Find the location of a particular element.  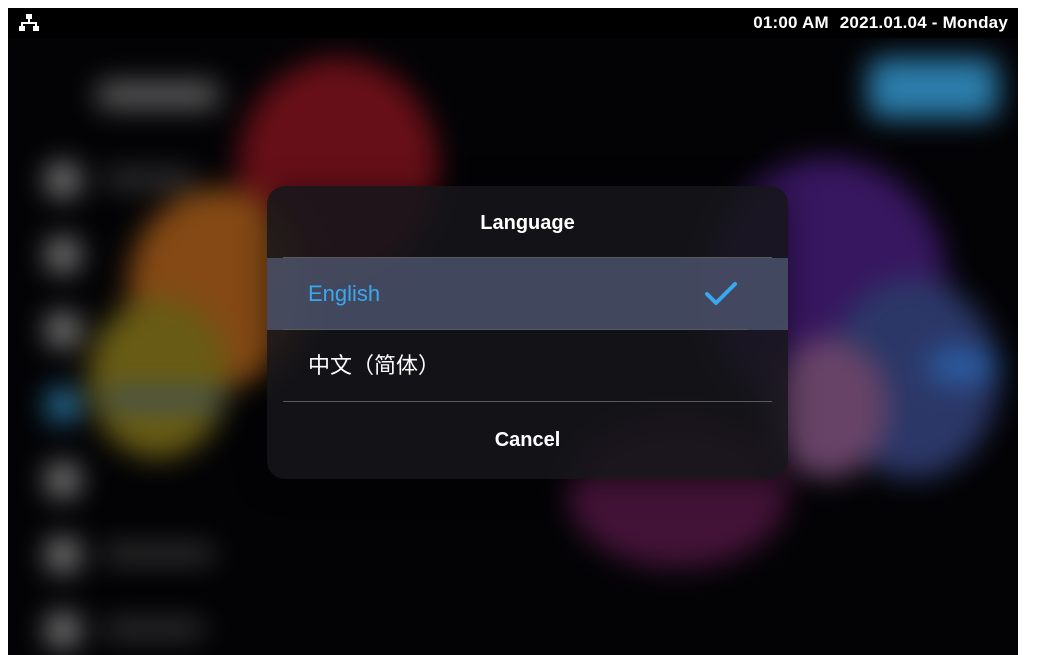

status-date: 2021.01.04 - Monday is located at coordinates (923, 22).